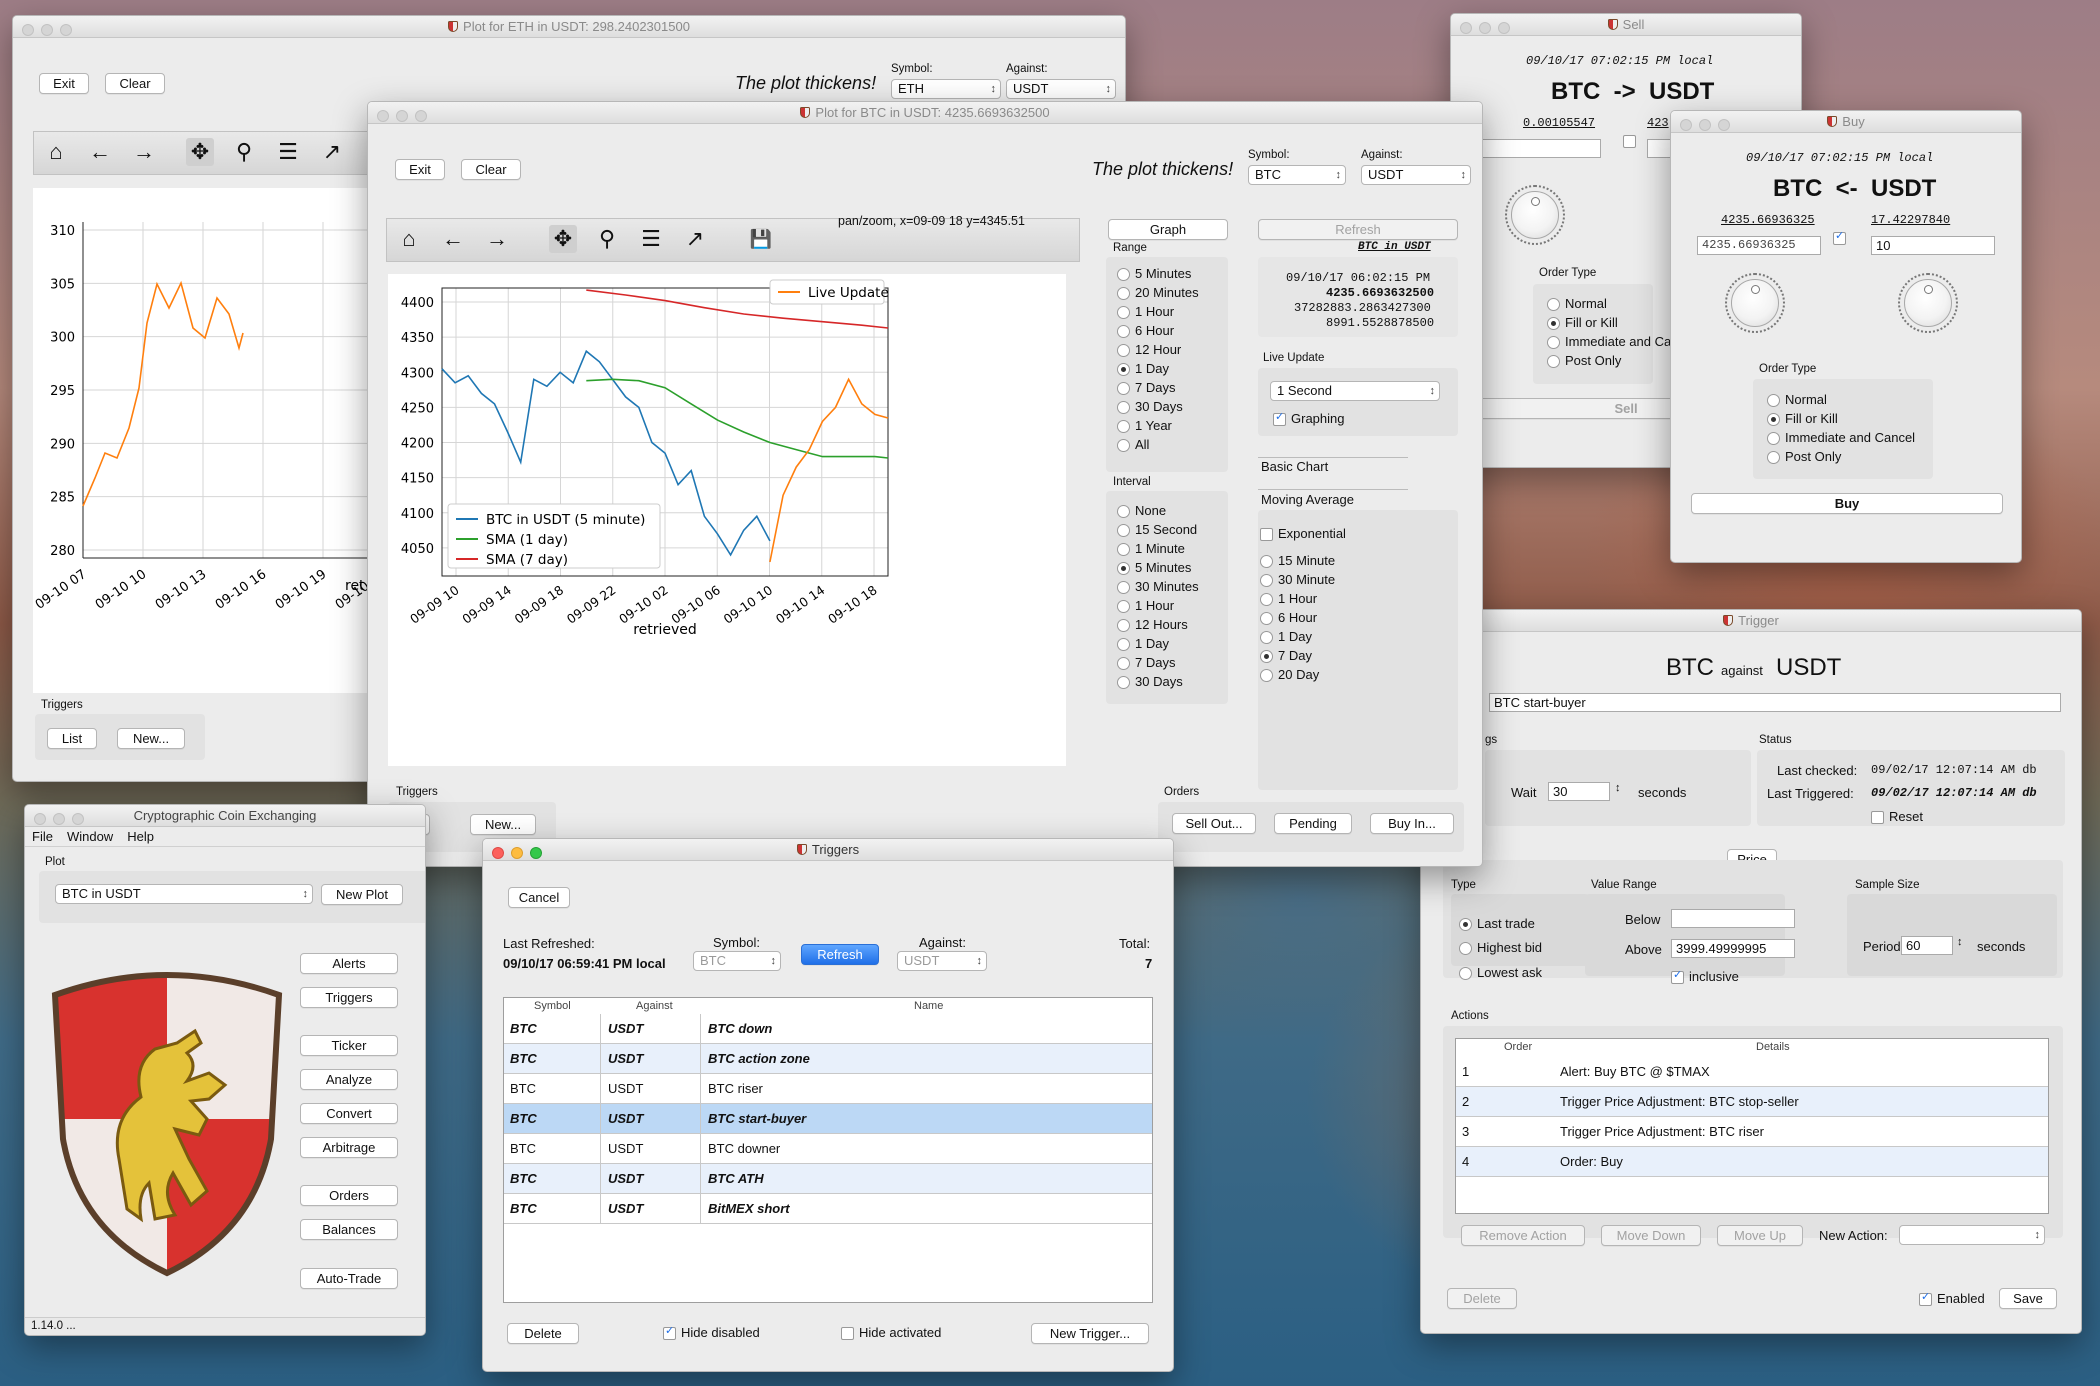 This screenshot has width=2100, height=1386. What do you see at coordinates (1482, 1298) in the screenshot?
I see `delete-trigger-button: Delete` at bounding box center [1482, 1298].